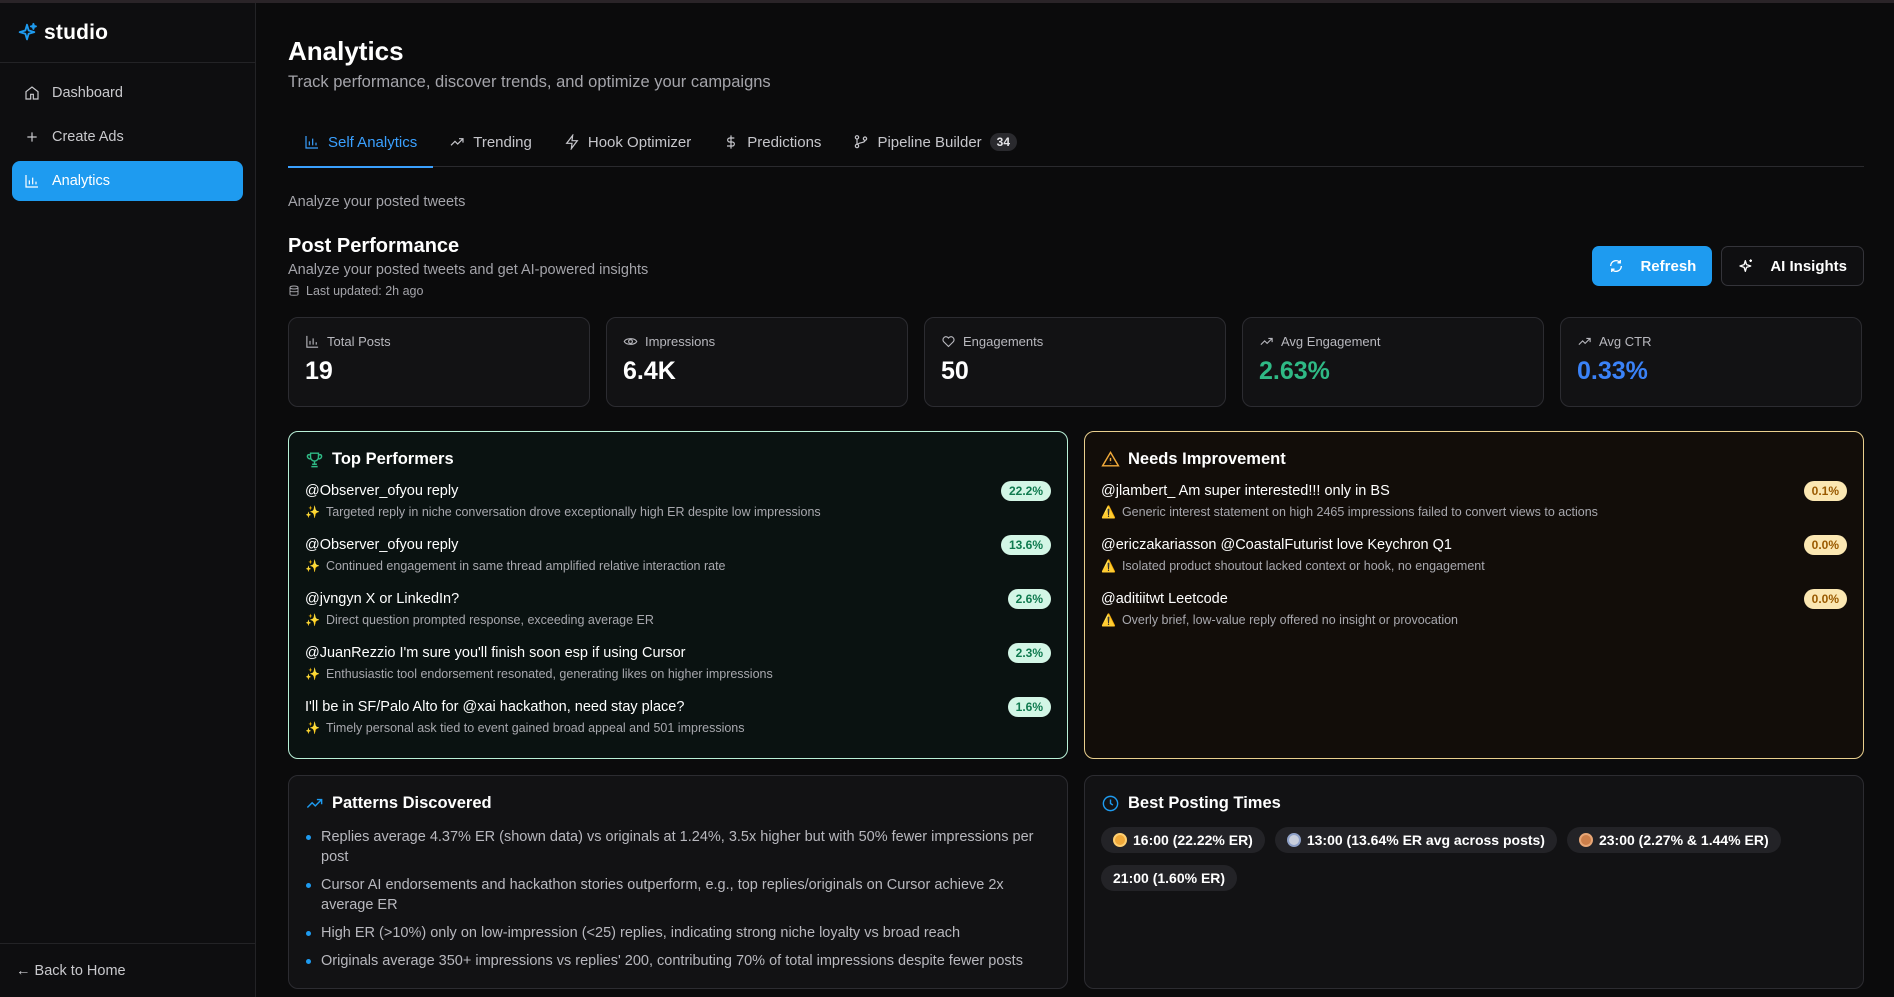  Describe the element at coordinates (731, 142) in the screenshot. I see `dollar-icon` at that location.